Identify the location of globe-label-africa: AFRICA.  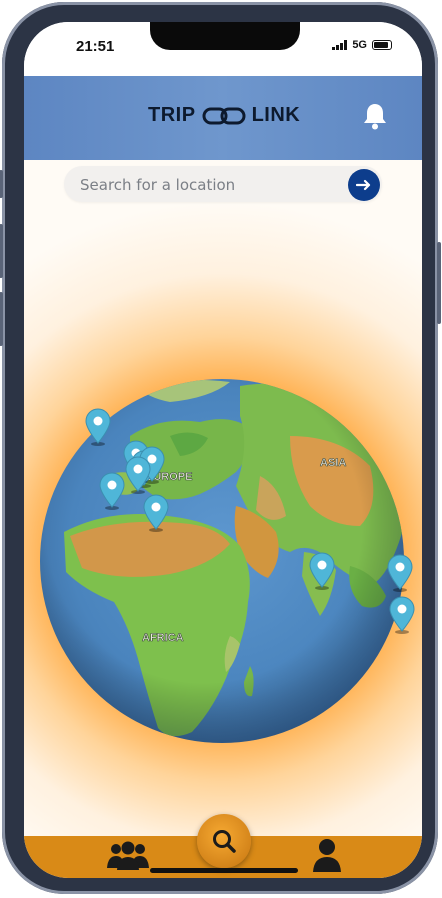
(163, 638).